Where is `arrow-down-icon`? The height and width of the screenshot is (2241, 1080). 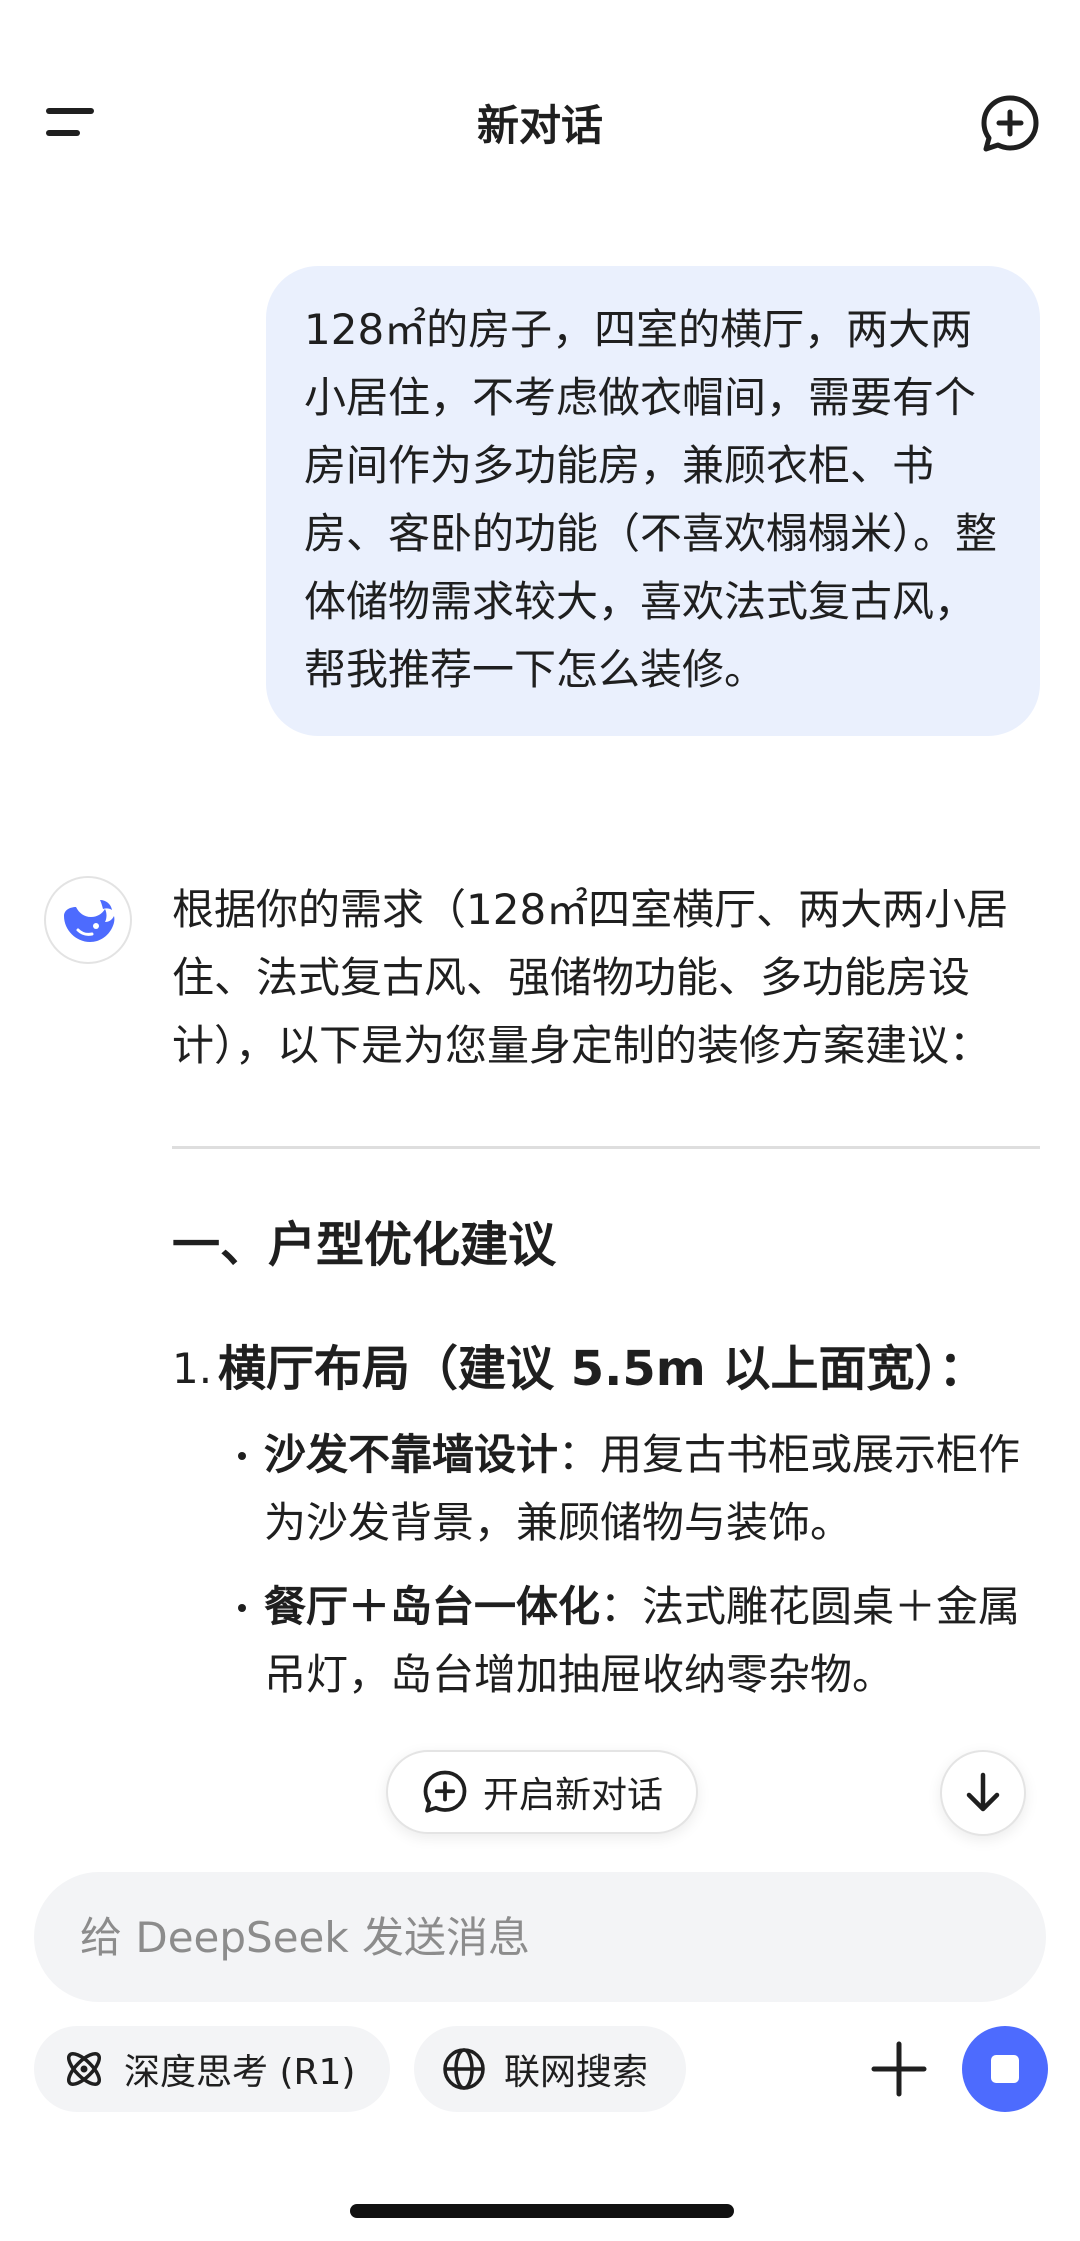
arrow-down-icon is located at coordinates (983, 1792).